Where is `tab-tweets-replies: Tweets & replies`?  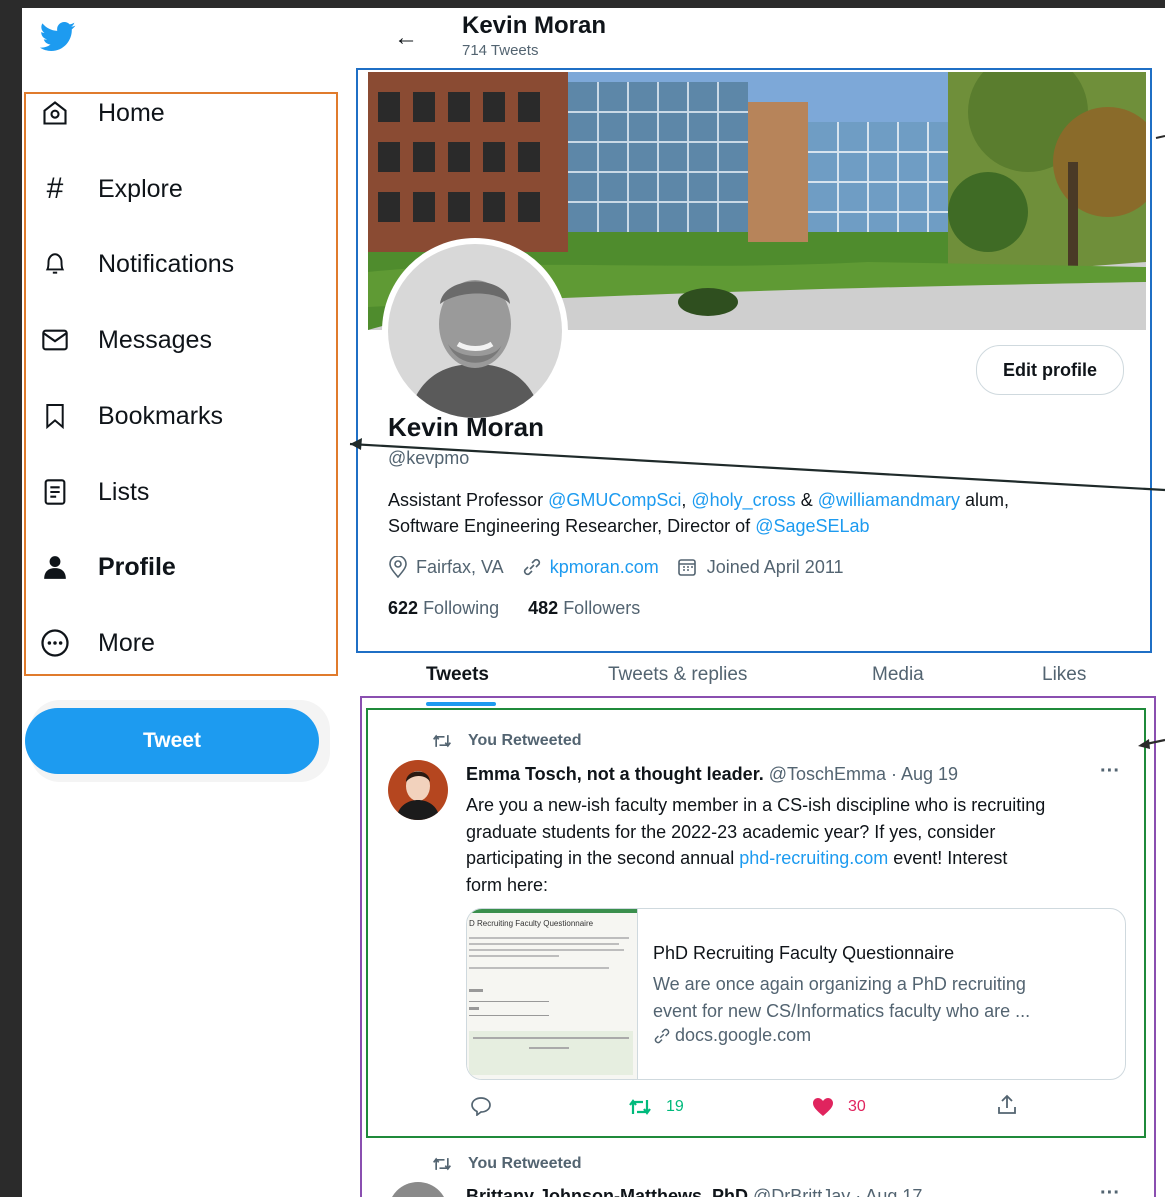 tab-tweets-replies: Tweets & replies is located at coordinates (677, 675).